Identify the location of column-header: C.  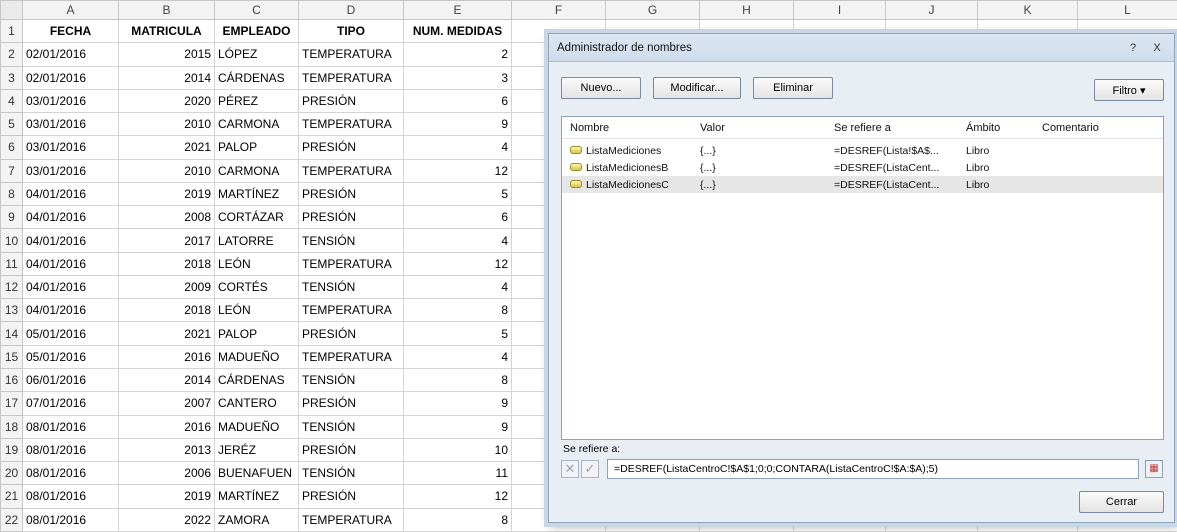
(256, 10).